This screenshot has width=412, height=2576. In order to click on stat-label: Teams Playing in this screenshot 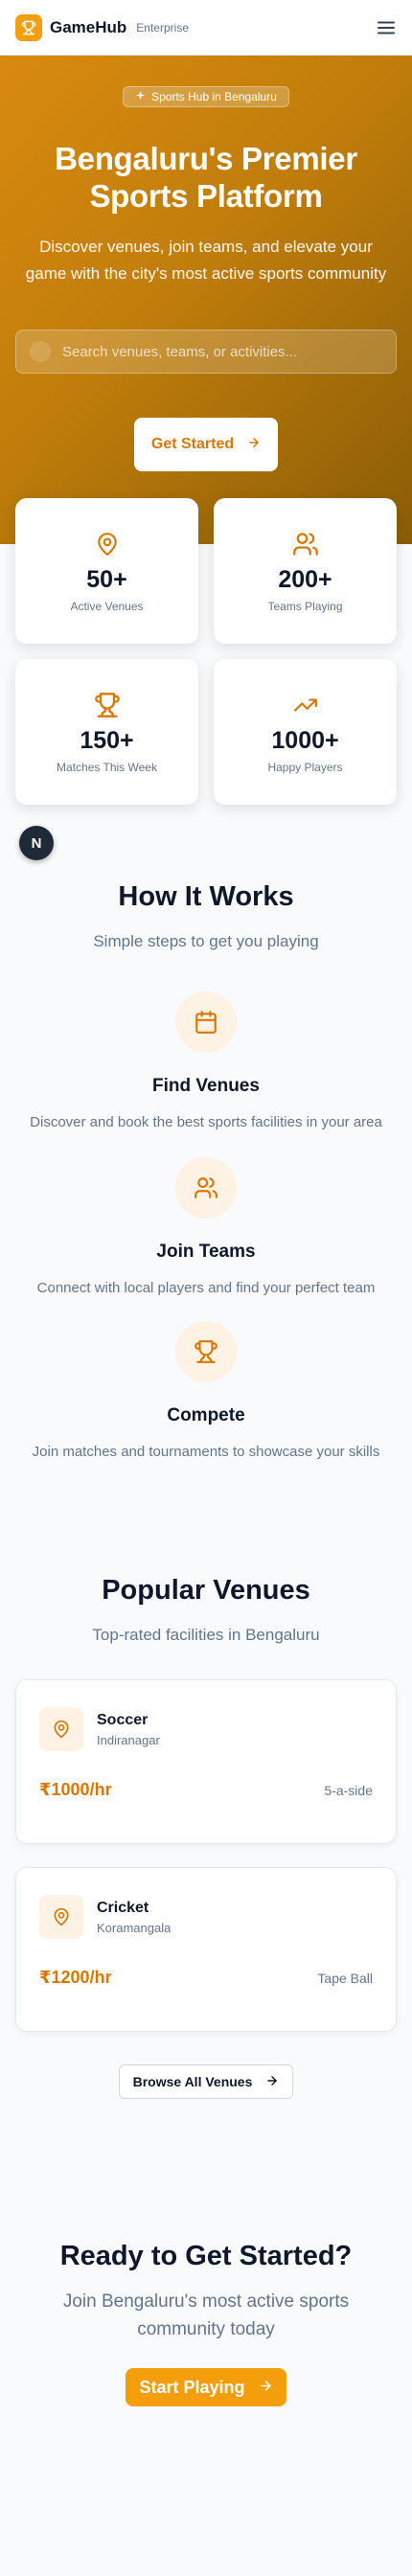, I will do `click(305, 606)`.